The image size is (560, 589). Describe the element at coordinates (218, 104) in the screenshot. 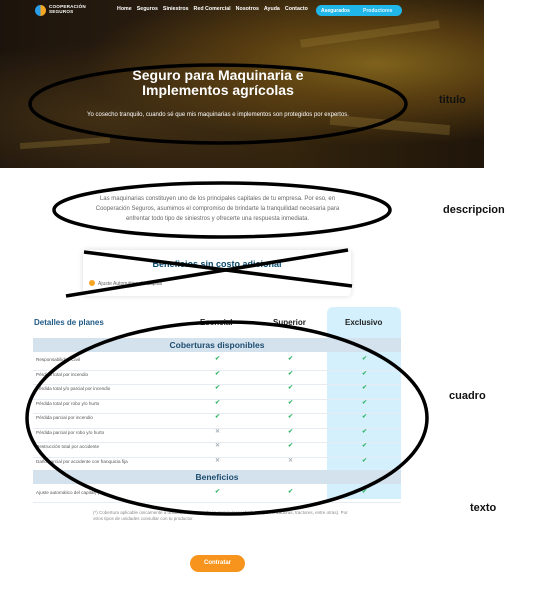

I see `ellipse-titulo` at that location.